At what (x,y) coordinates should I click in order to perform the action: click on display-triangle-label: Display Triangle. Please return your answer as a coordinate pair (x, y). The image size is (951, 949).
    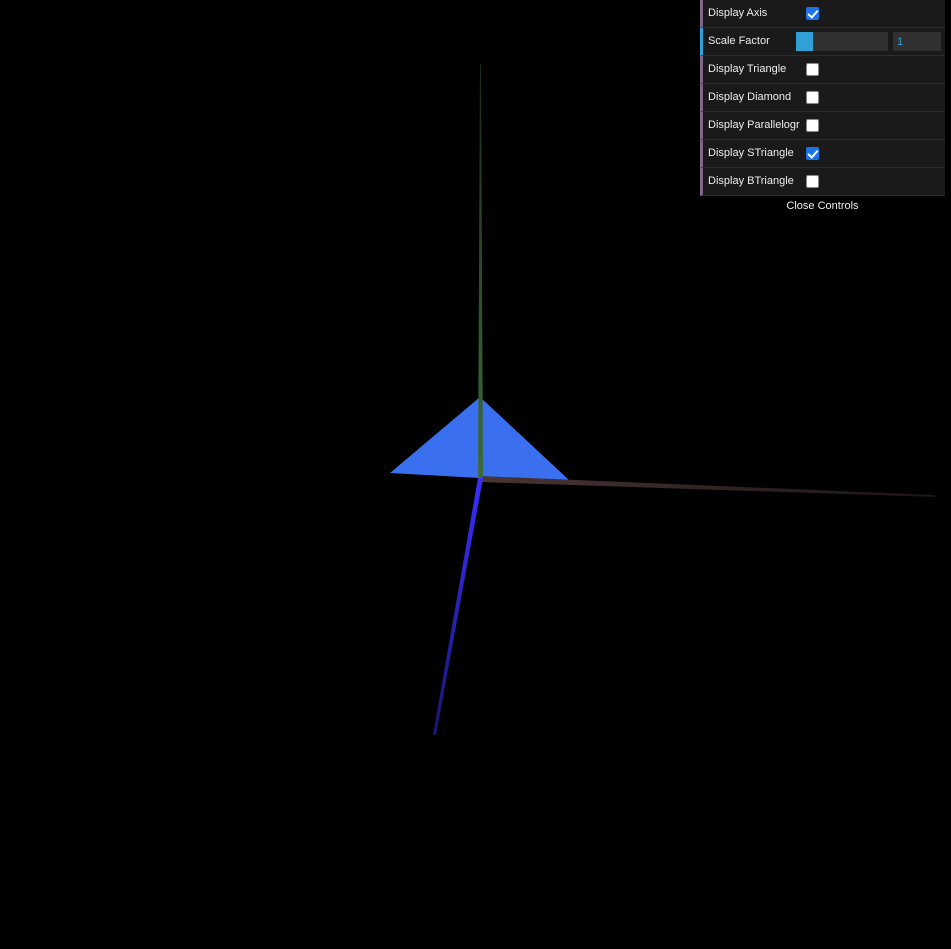
    Looking at the image, I should click on (747, 69).